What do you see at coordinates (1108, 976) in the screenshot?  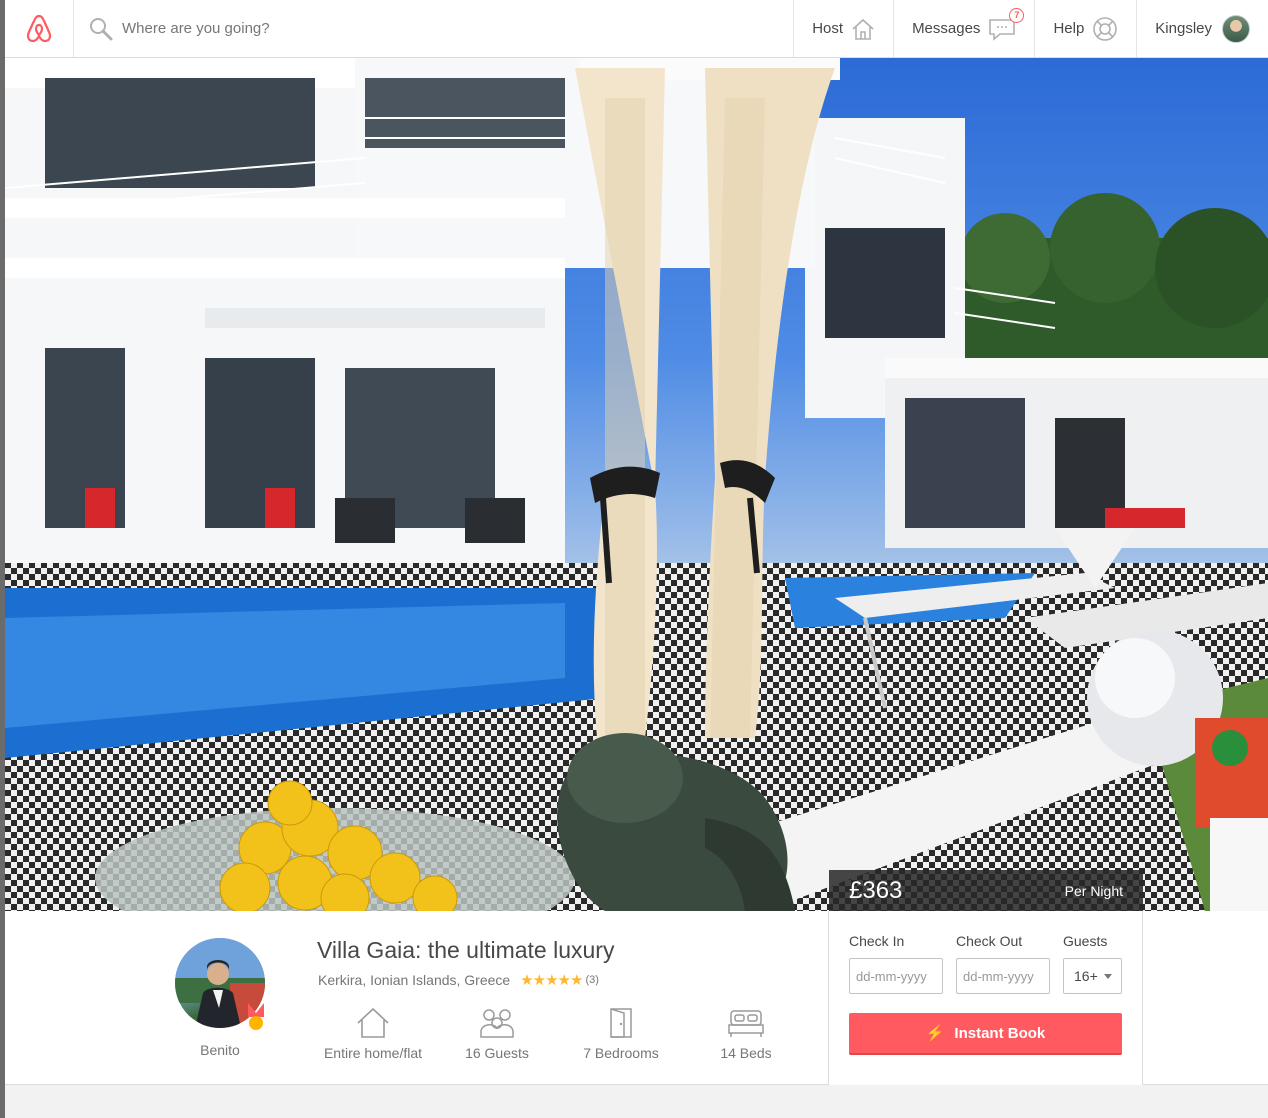 I see `chevron-down-icon` at bounding box center [1108, 976].